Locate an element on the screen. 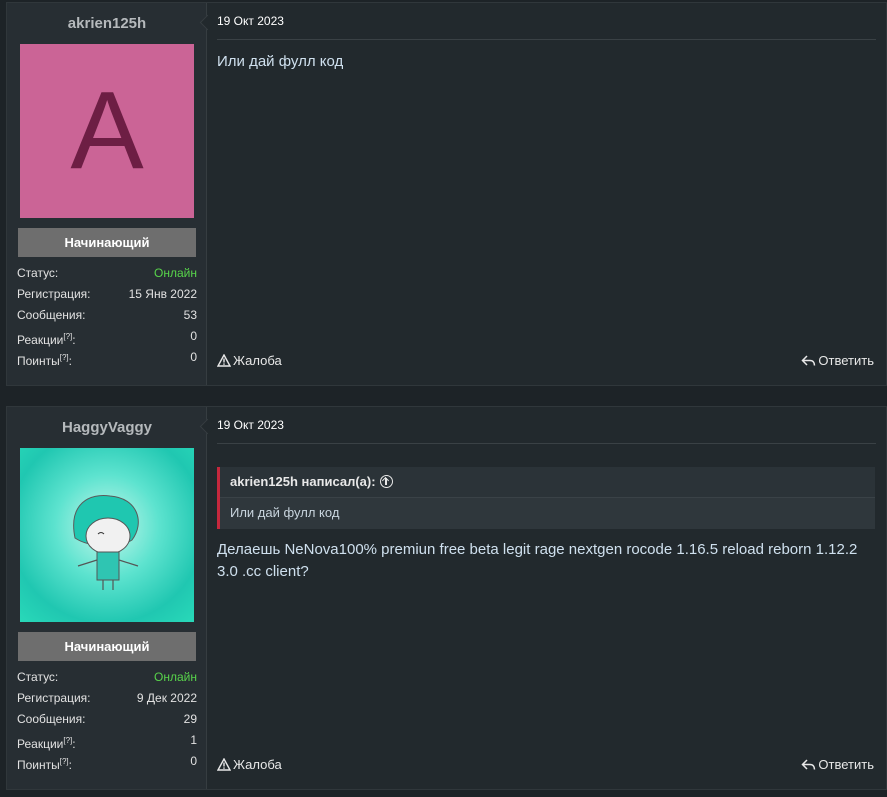 The width and height of the screenshot is (887, 797). avatar is located at coordinates (107, 535).